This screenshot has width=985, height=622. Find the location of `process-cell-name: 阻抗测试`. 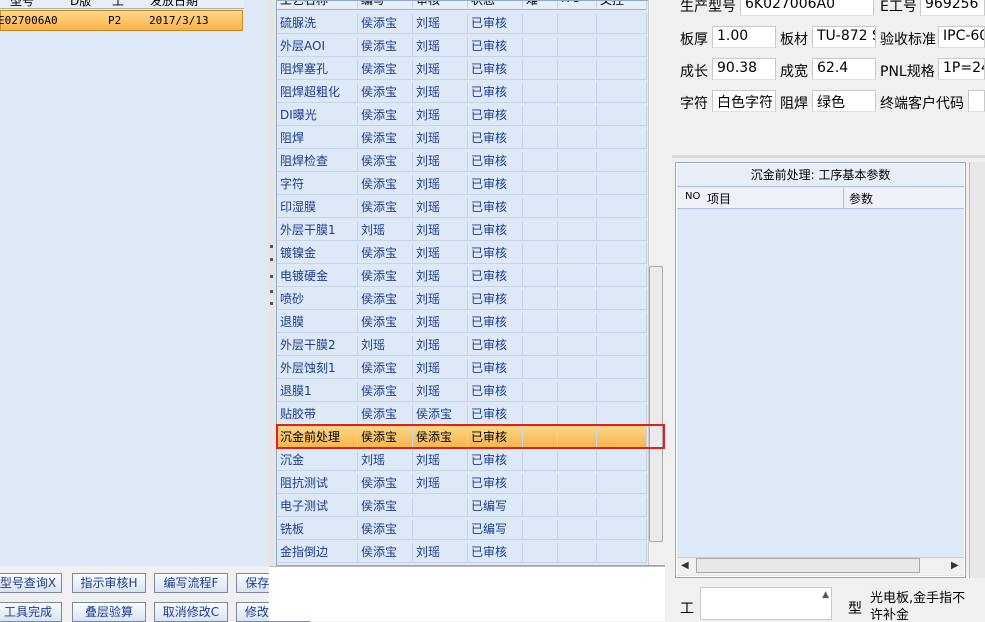

process-cell-name: 阻抗测试 is located at coordinates (317, 483).